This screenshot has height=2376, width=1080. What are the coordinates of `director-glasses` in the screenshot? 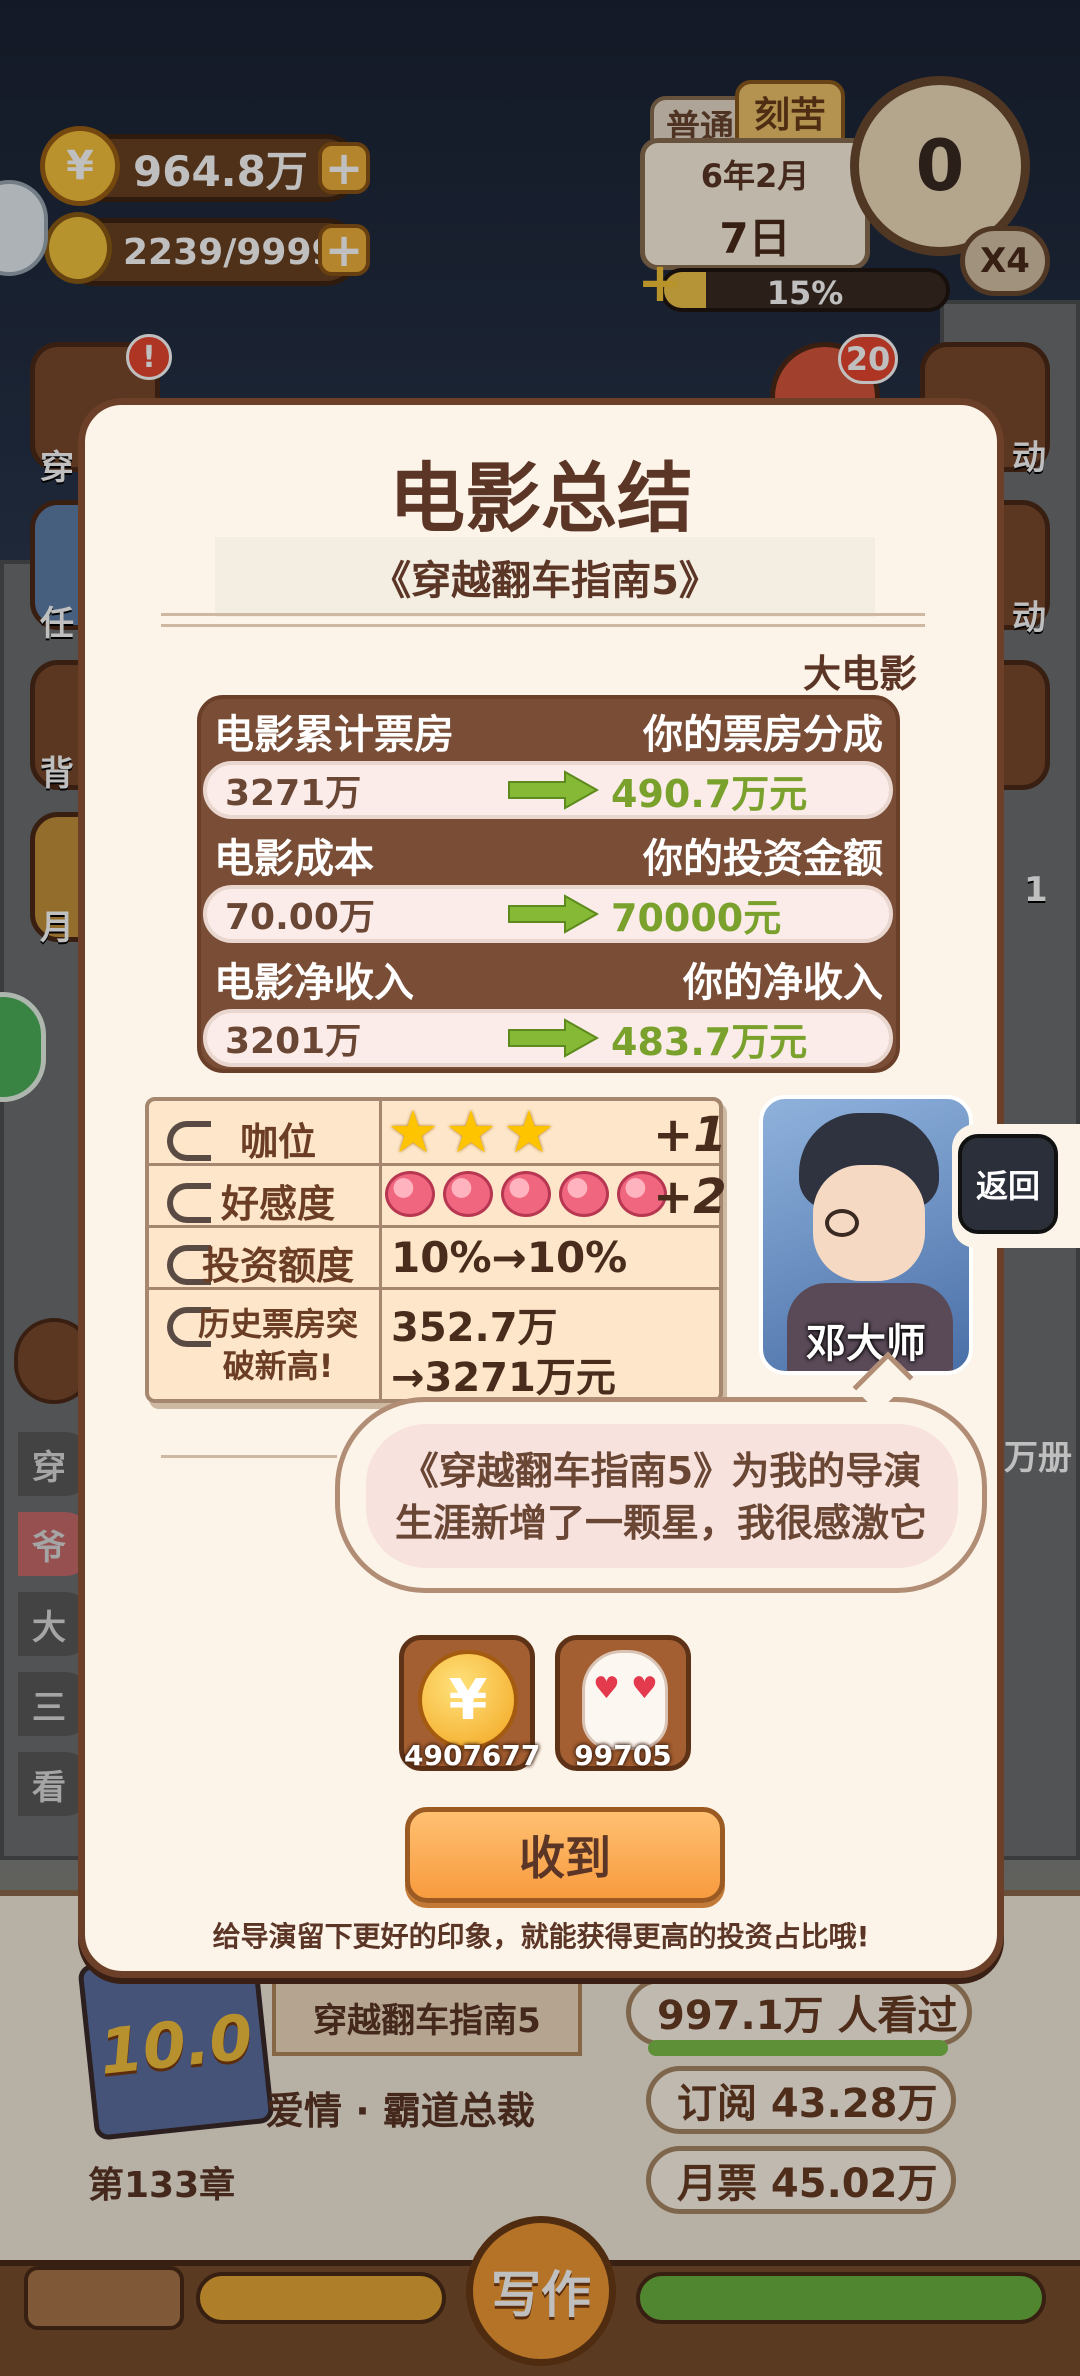 It's located at (842, 1223).